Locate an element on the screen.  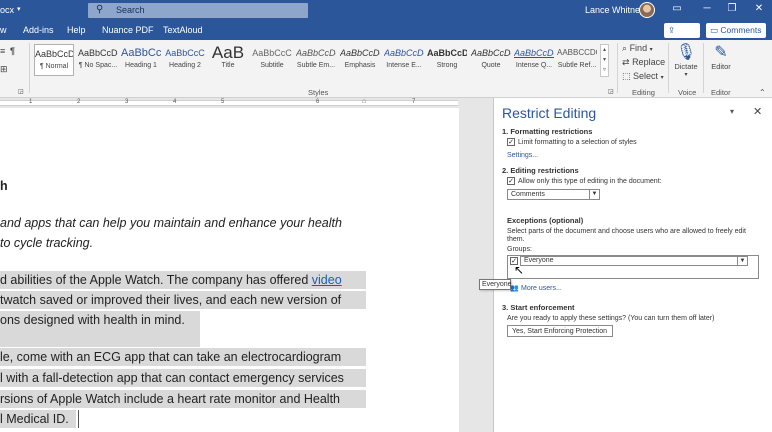
editor-pen-icon: ✎ is located at coordinates (721, 52).